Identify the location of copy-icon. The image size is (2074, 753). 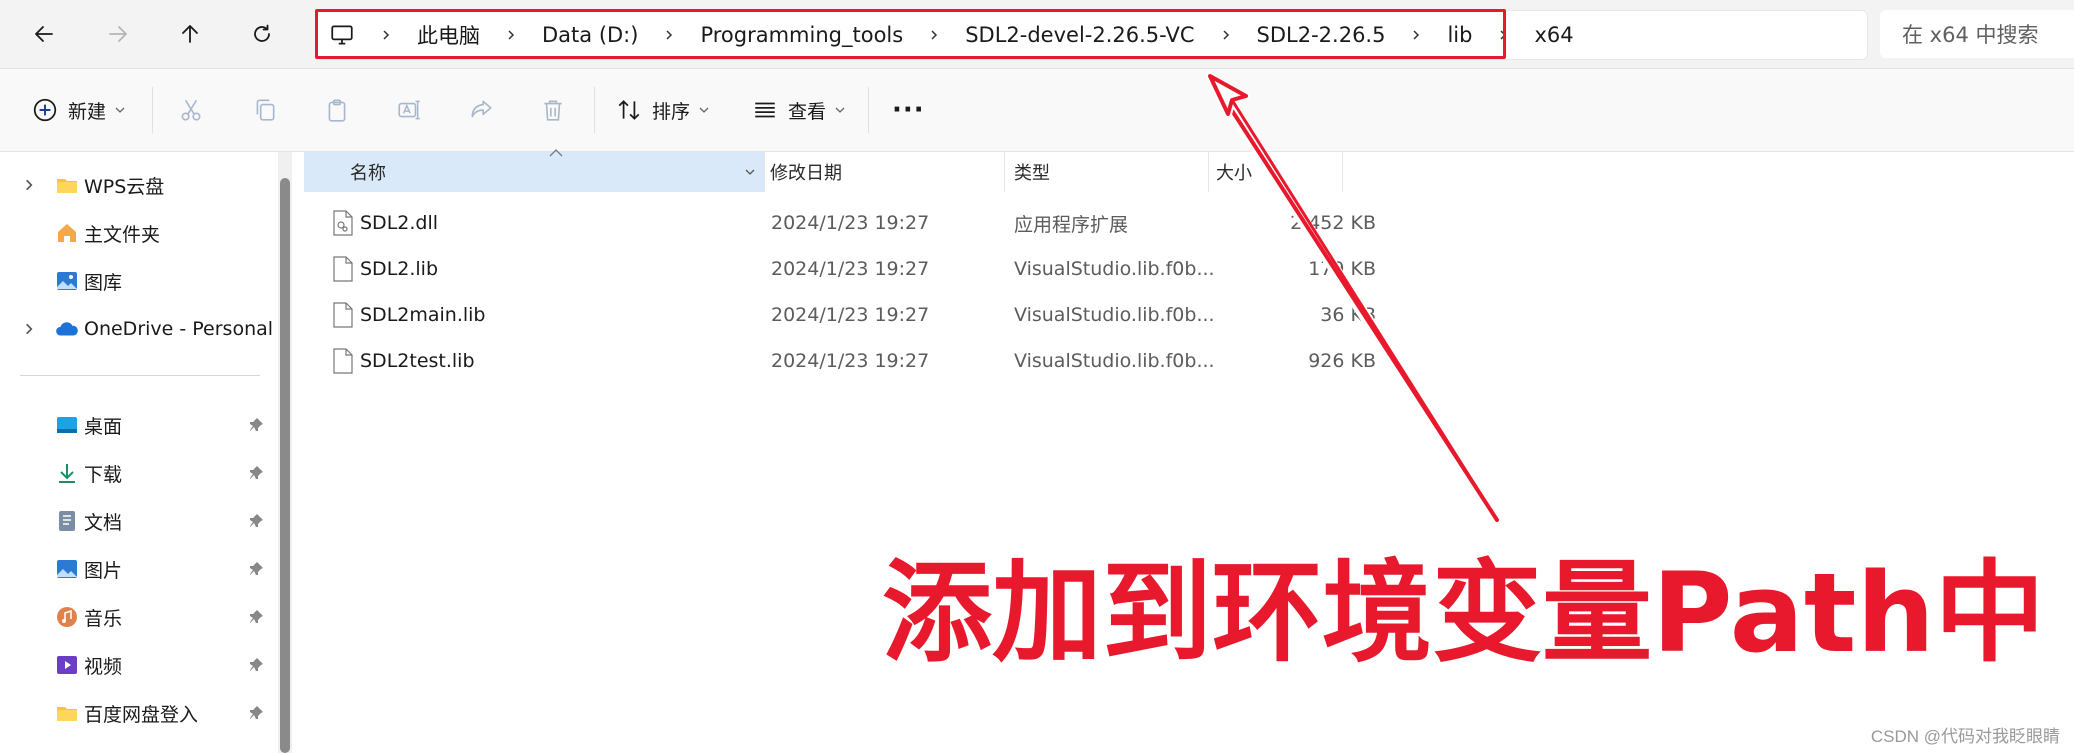
(265, 110).